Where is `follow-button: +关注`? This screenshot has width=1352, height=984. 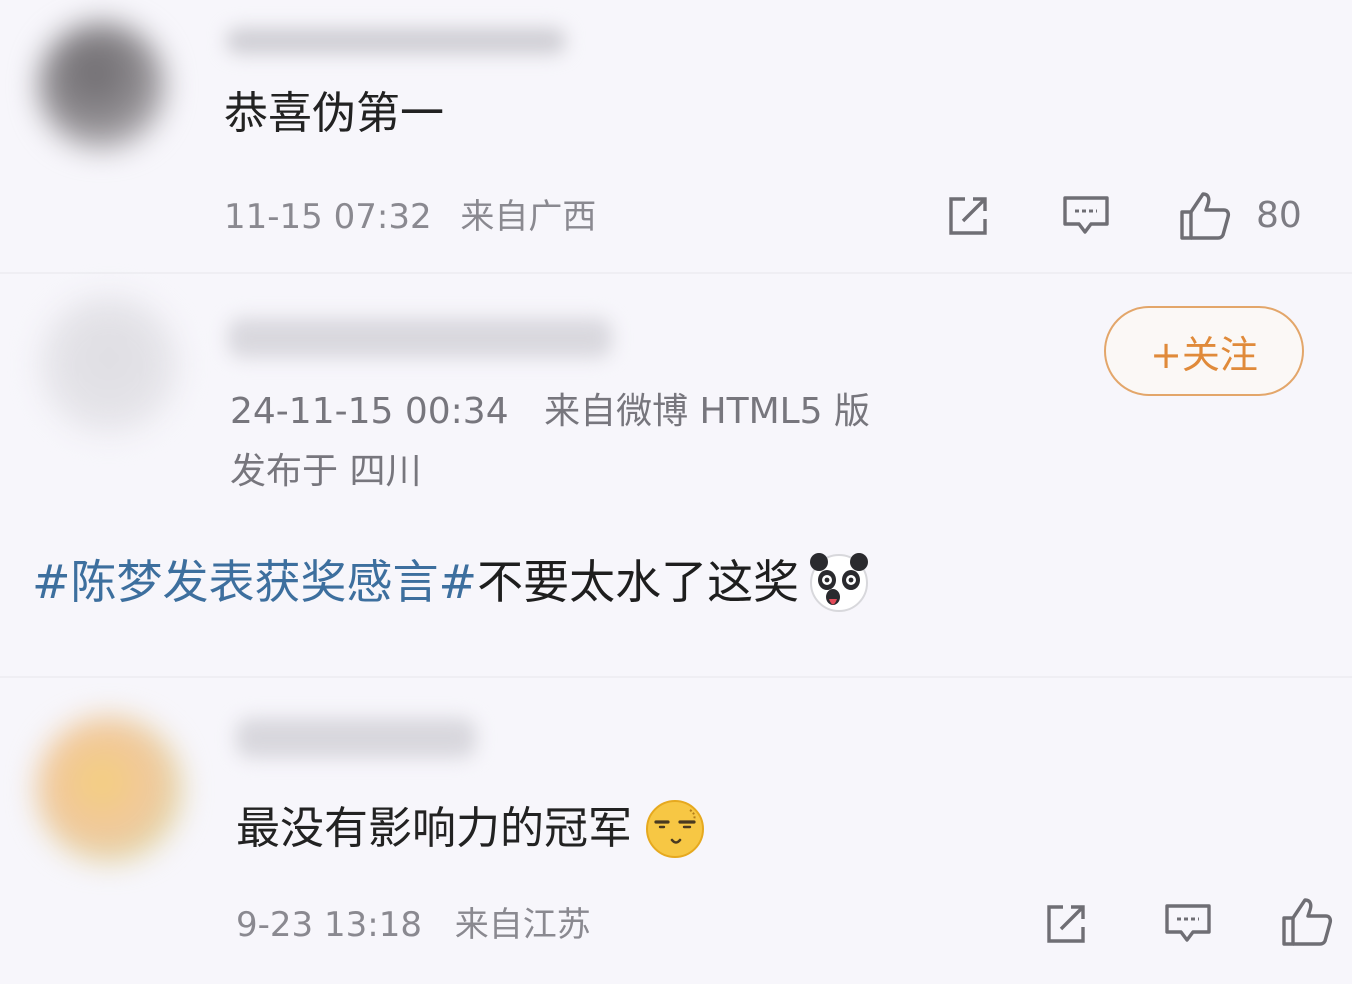
follow-button: +关注 is located at coordinates (1204, 351).